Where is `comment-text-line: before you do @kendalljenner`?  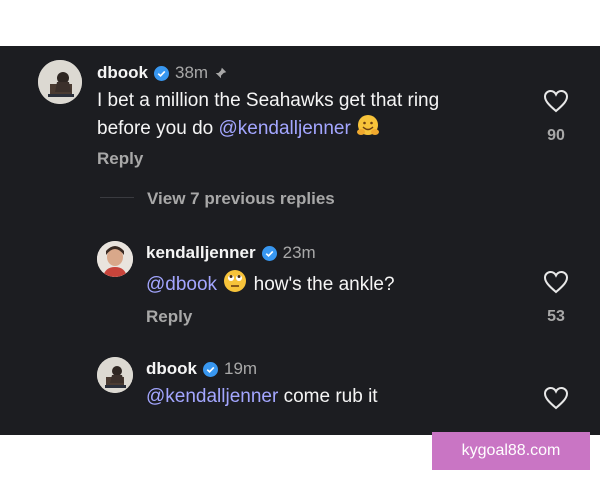
comment-text-line: before you do @kendalljenner is located at coordinates (268, 128).